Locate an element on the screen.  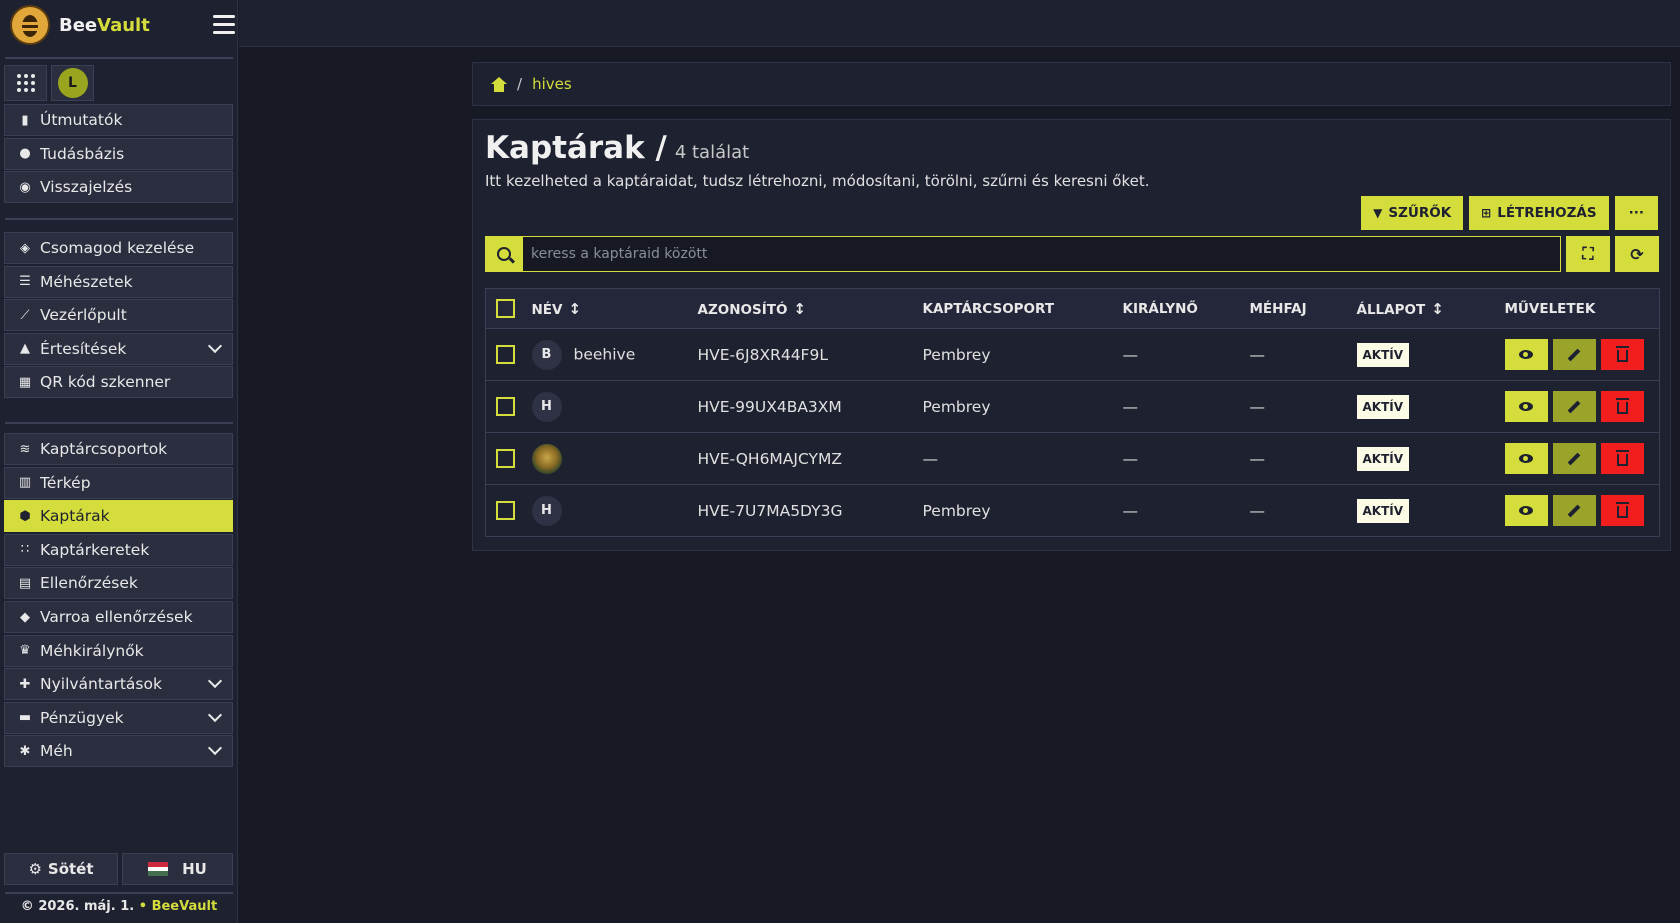
sidebar-item-kaptárcsoportok: ≋ Kaptárcsoportok is located at coordinates (118, 449).